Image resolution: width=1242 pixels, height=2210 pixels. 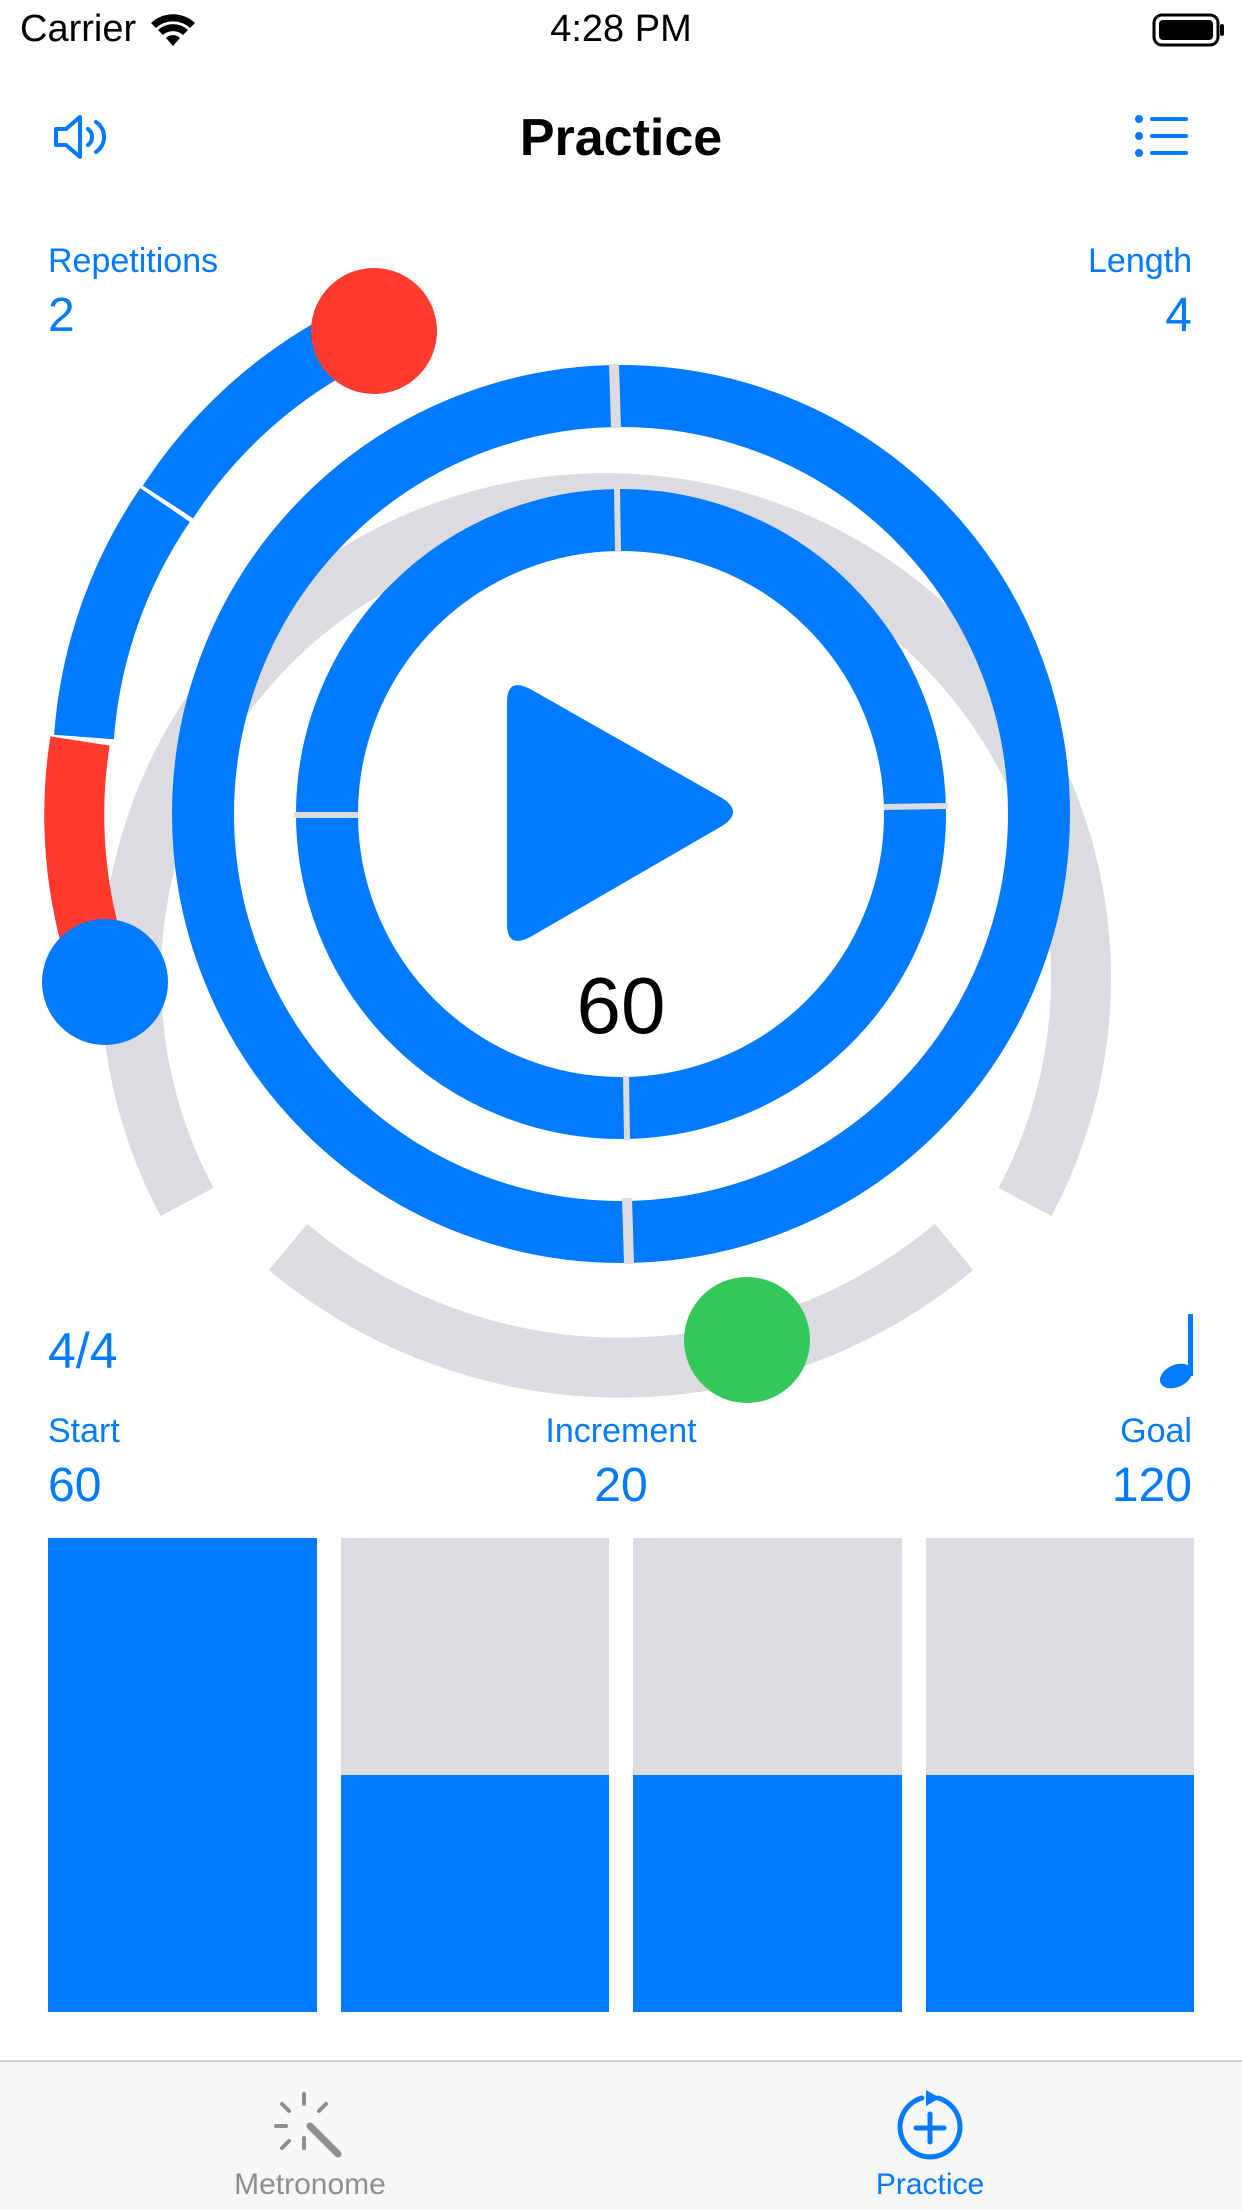 What do you see at coordinates (621, 1310) in the screenshot?
I see `tempo-track` at bounding box center [621, 1310].